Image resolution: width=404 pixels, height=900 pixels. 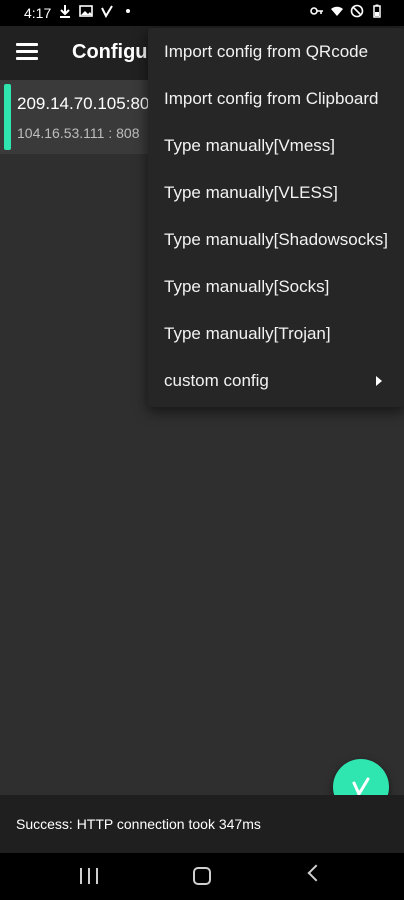 What do you see at coordinates (271, 98) in the screenshot?
I see `menu-item-import-clipboard: Import config from Clipboard` at bounding box center [271, 98].